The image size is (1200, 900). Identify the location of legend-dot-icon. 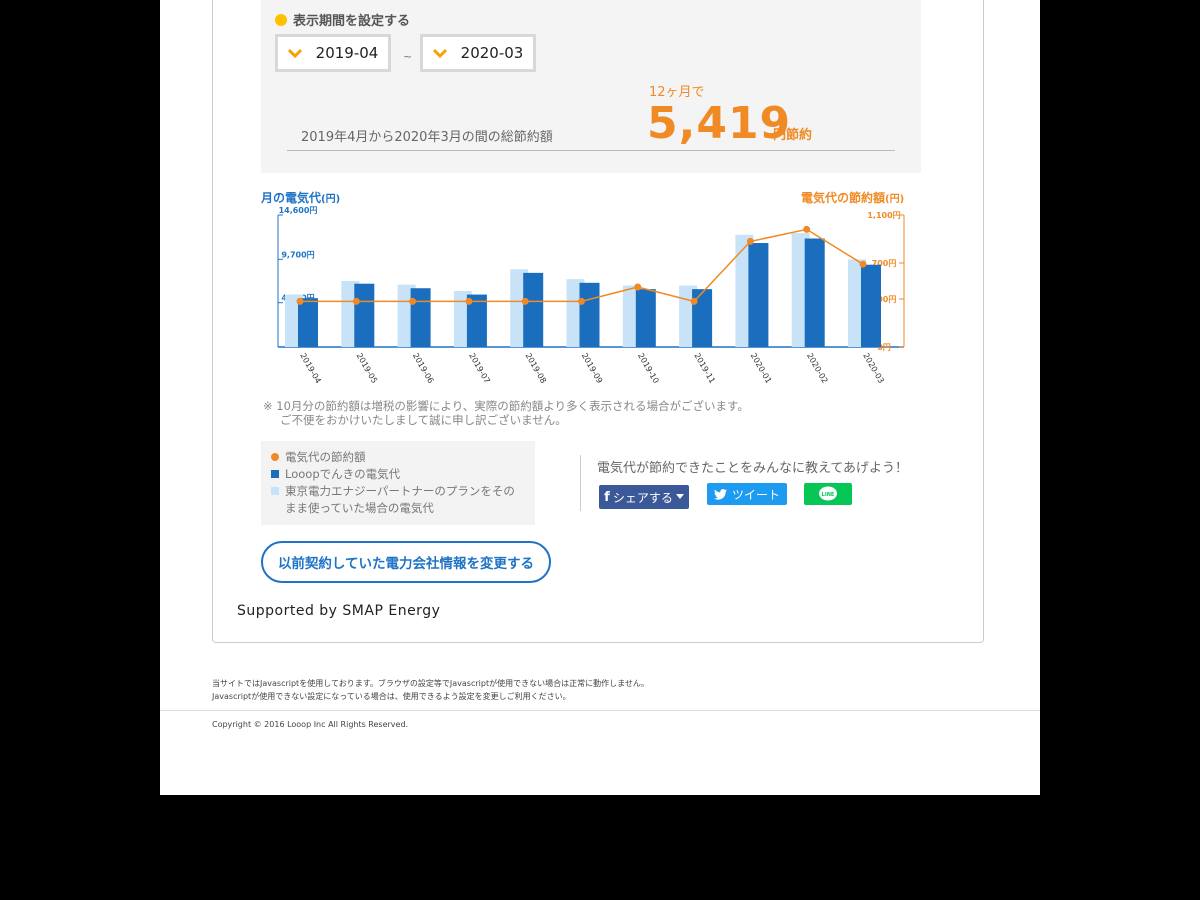
(275, 457).